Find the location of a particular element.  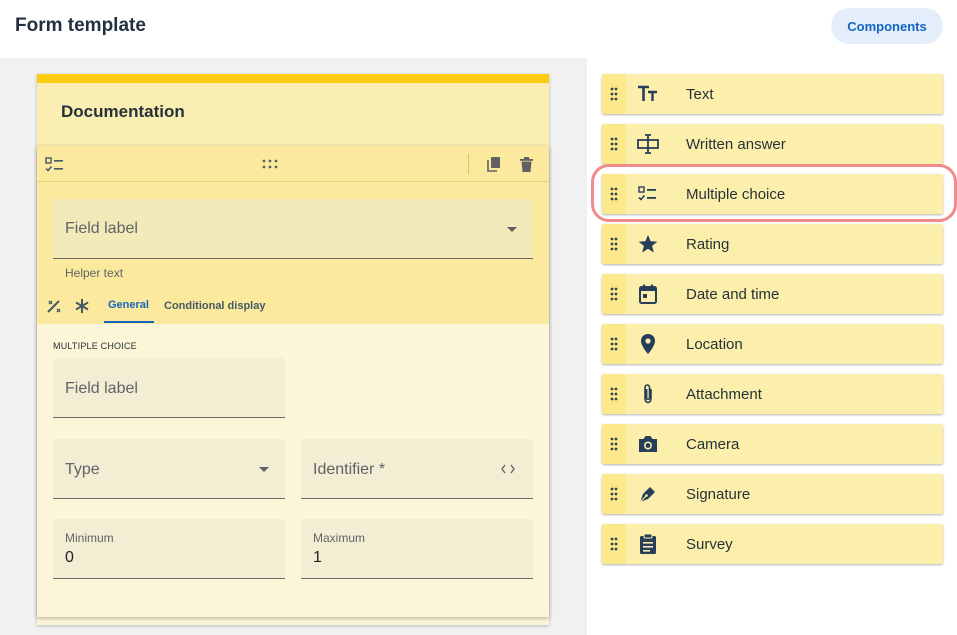

checklist-icon is located at coordinates (55, 165).